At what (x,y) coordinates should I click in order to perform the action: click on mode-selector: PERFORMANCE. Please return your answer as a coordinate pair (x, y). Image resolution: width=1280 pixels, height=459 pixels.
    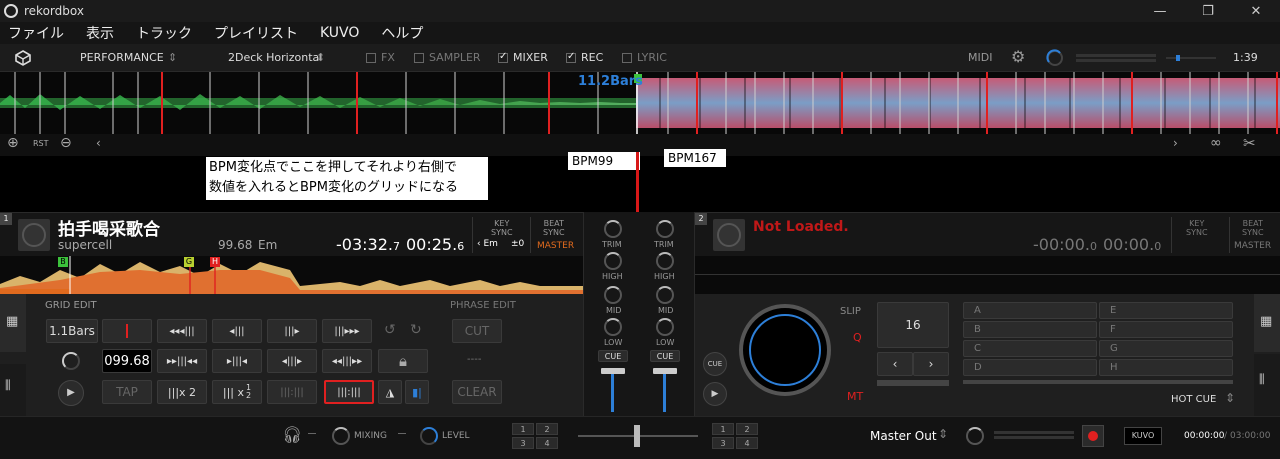
    Looking at the image, I should click on (122, 57).